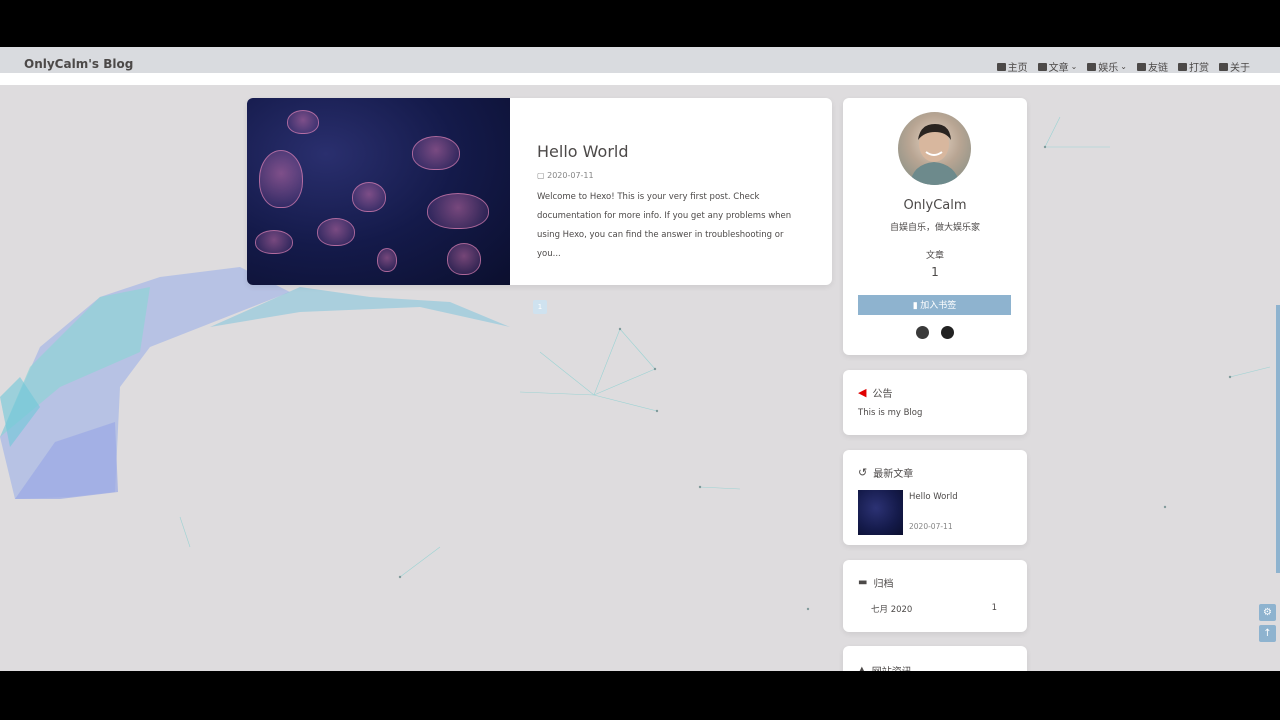  Describe the element at coordinates (1267, 612) in the screenshot. I see `settings-gear-icon: ⚙` at that location.